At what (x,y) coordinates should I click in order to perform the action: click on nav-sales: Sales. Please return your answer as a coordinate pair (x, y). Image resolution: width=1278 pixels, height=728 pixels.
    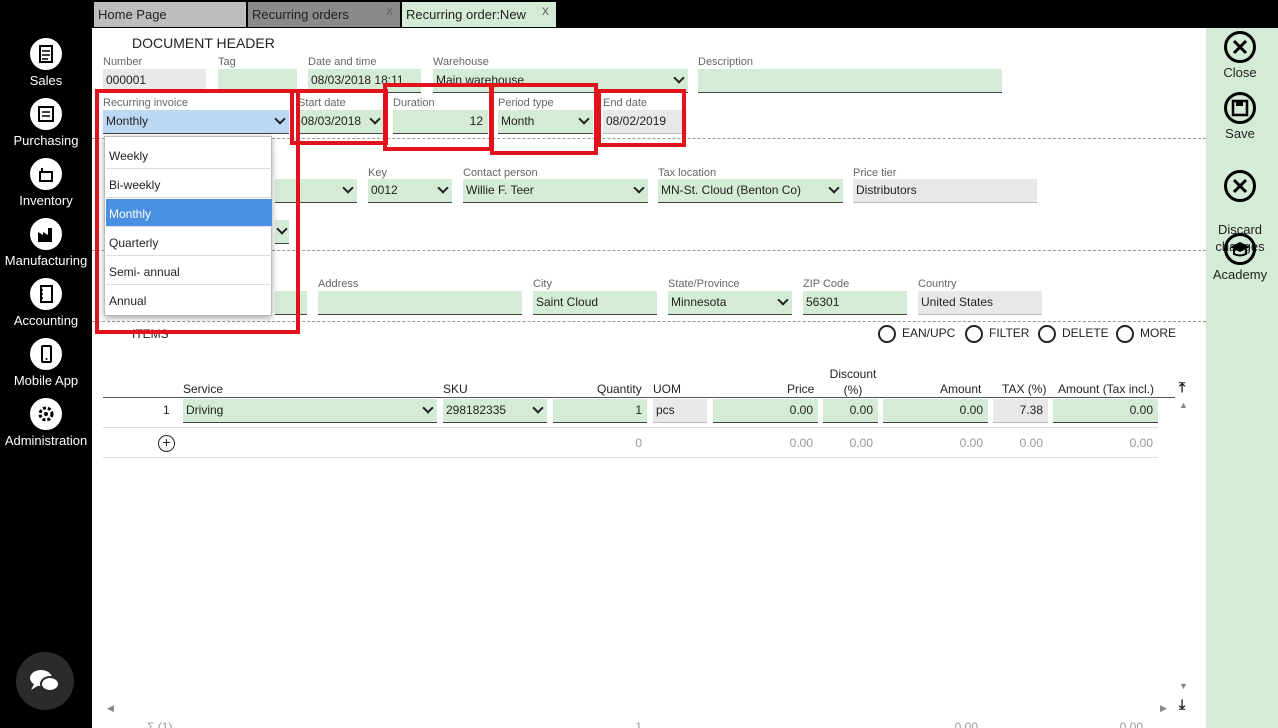
    Looking at the image, I should click on (46, 63).